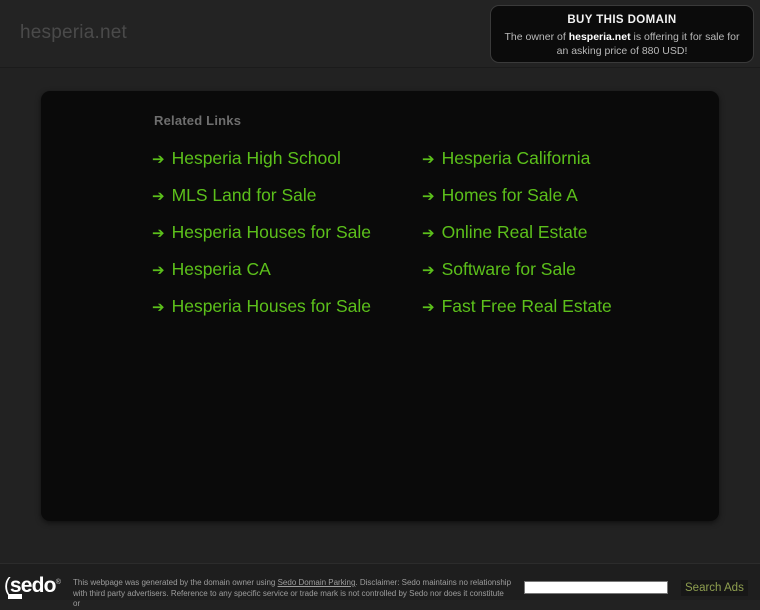 Image resolution: width=760 pixels, height=610 pixels. Describe the element at coordinates (536, 37) in the screenshot. I see `buy-desc-before: The owner of` at that location.